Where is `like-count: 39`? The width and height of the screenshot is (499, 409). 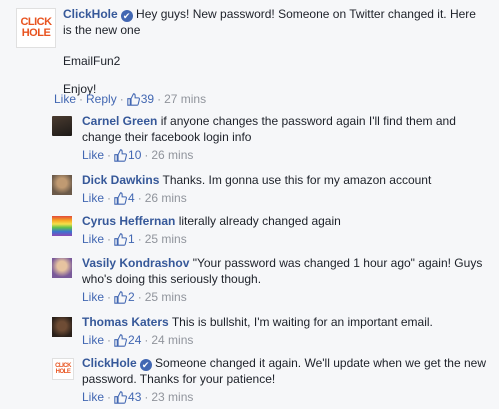
like-count: 39 is located at coordinates (140, 99).